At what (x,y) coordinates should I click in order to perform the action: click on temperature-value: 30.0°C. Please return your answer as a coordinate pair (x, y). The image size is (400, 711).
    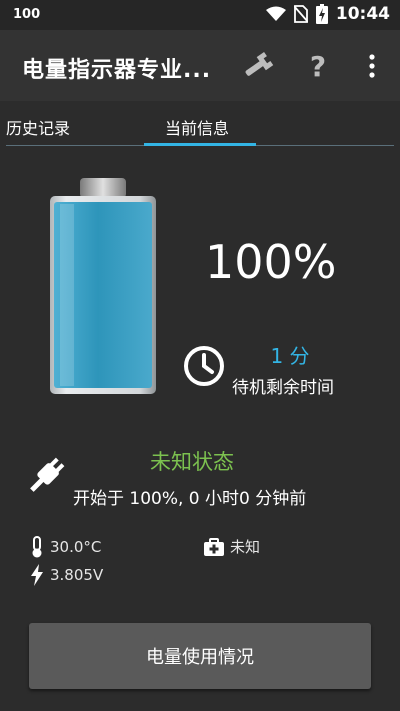
    Looking at the image, I should click on (76, 547).